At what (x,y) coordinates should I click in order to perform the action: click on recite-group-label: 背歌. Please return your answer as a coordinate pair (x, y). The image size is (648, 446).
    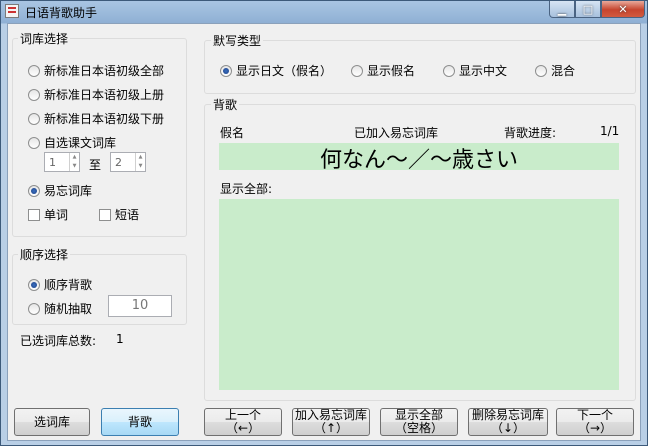
    Looking at the image, I should click on (225, 104).